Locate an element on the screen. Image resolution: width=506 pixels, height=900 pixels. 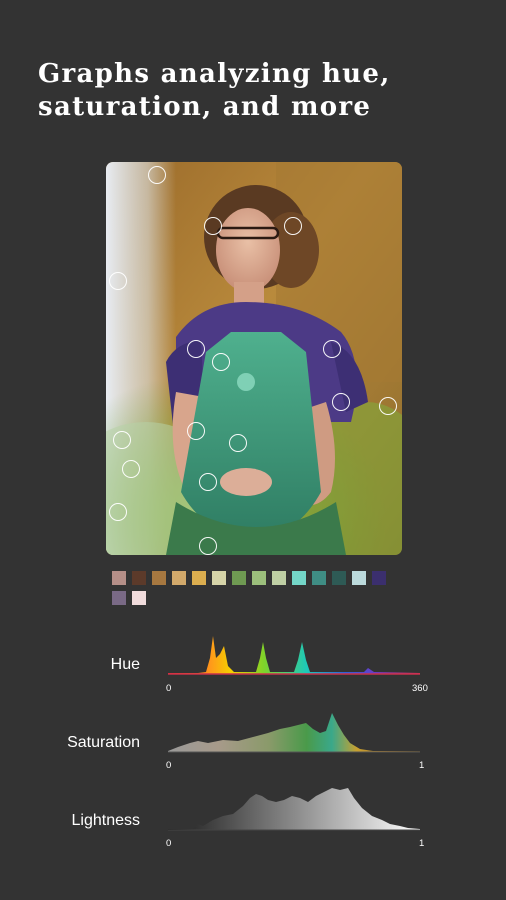
saturation-histogram is located at coordinates (294, 733).